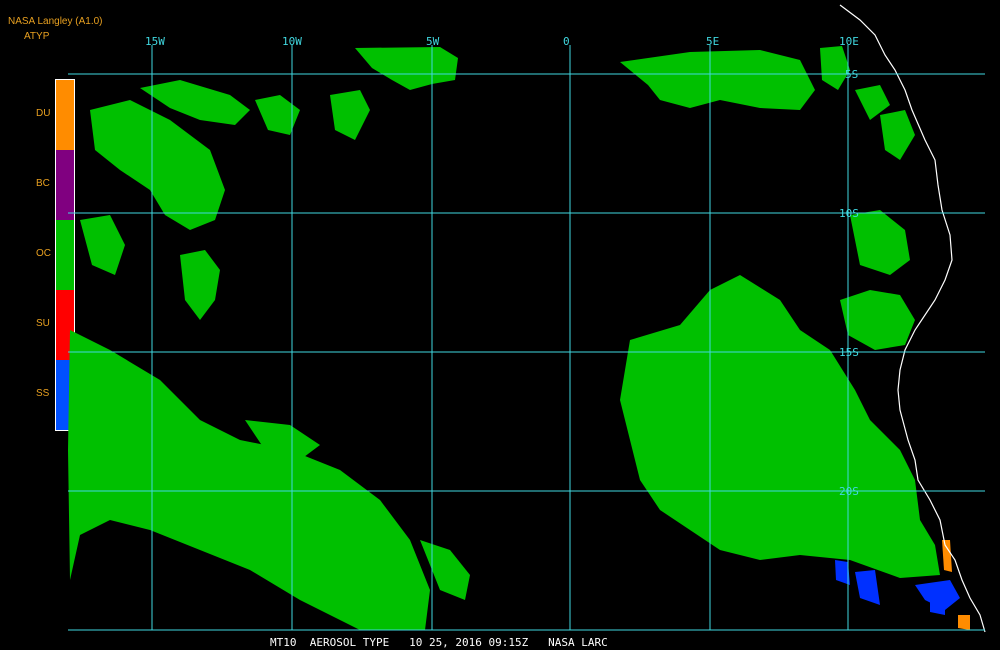 This screenshot has height=650, width=1000. What do you see at coordinates (292, 41) in the screenshot?
I see `lon-label-10w: 10W` at bounding box center [292, 41].